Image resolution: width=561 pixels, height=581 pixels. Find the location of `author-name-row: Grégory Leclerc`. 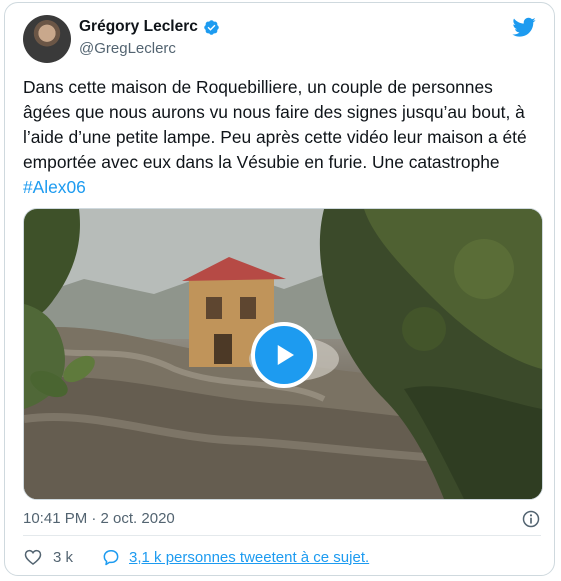

author-name-row: Grégory Leclerc is located at coordinates (149, 27).